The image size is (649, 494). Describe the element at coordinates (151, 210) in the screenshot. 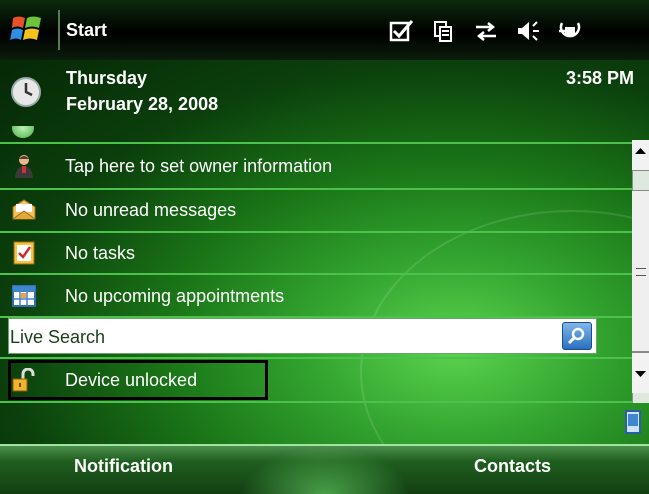

I see `messages-label: No unread messages` at that location.